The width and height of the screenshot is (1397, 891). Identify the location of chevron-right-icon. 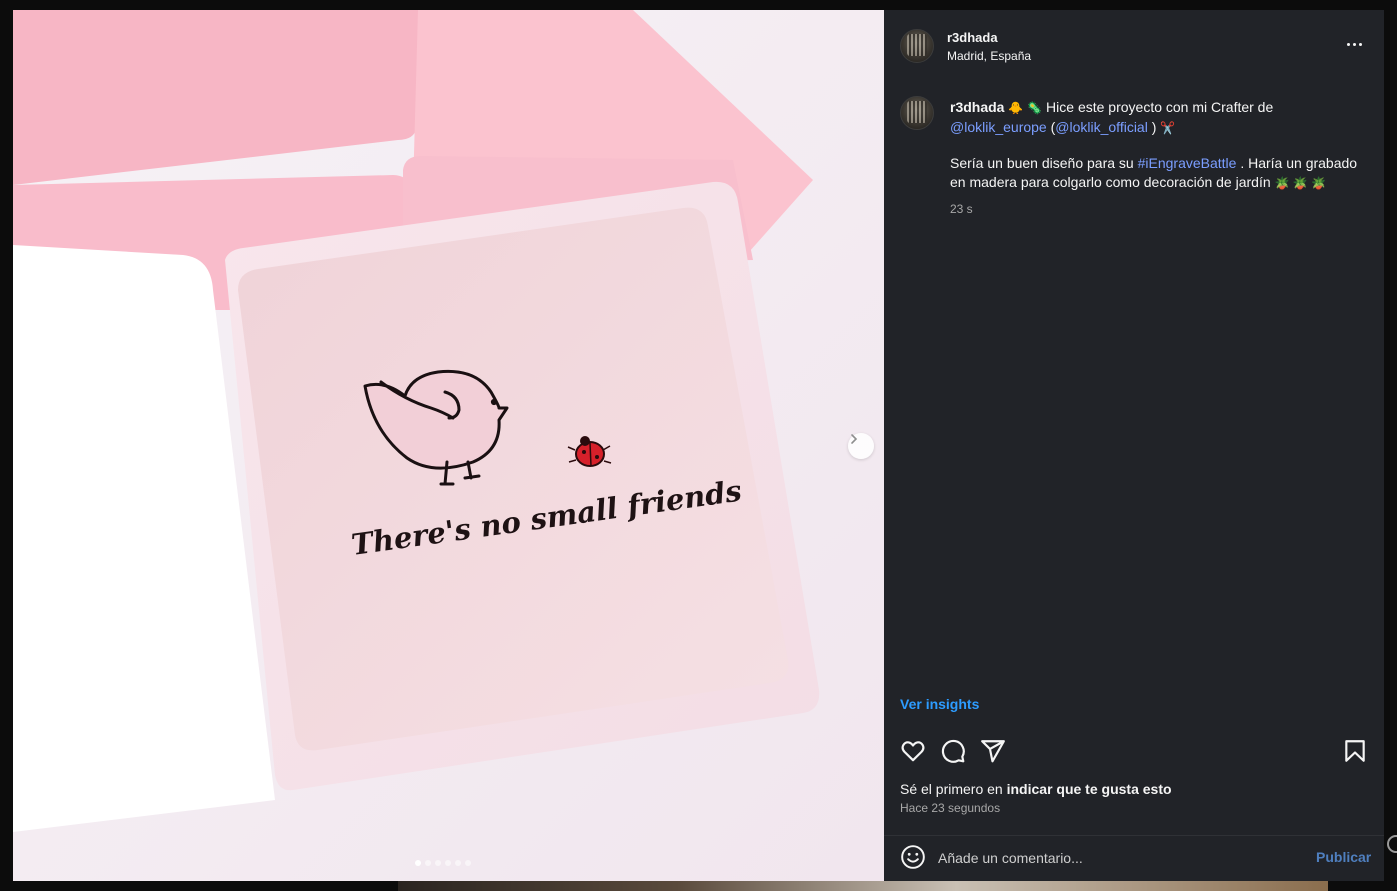
(854, 439).